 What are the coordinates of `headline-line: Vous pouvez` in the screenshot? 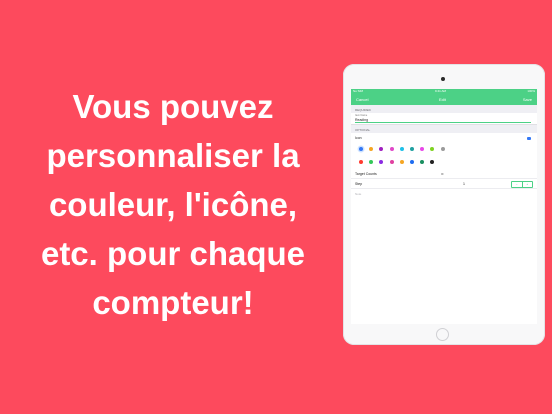 It's located at (173, 106).